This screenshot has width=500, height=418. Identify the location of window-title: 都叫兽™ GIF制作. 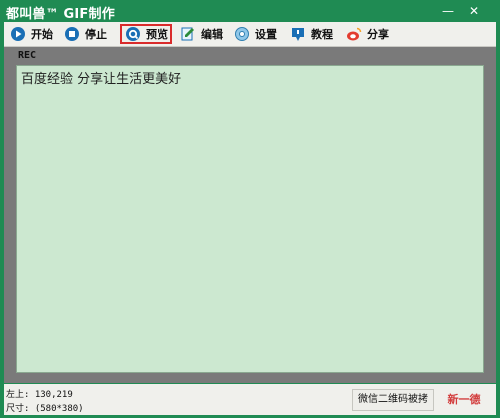
(60, 14).